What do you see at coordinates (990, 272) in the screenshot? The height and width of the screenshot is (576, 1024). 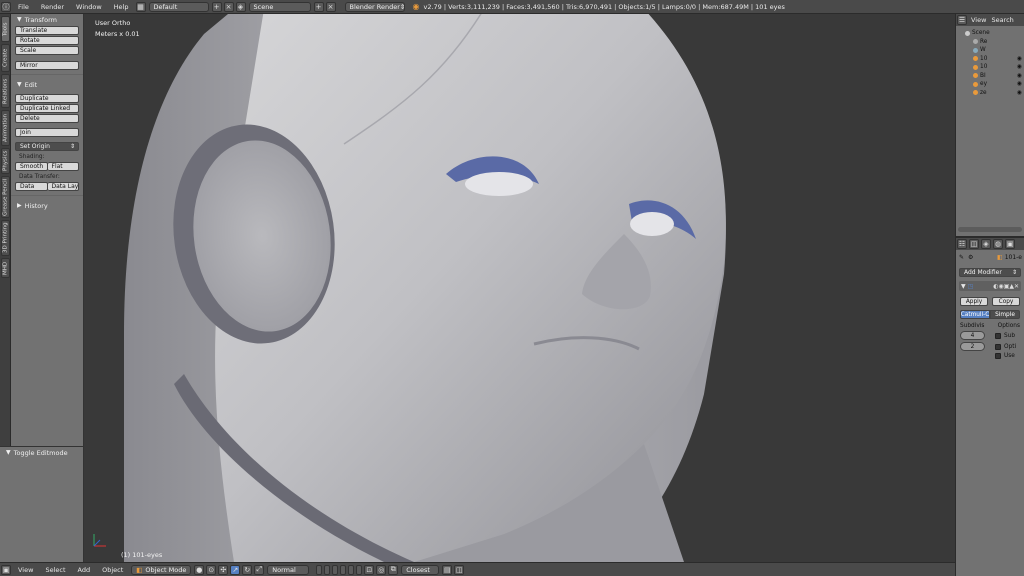 I see `add-modifier-dropdown: Add Modifier ⇕` at bounding box center [990, 272].